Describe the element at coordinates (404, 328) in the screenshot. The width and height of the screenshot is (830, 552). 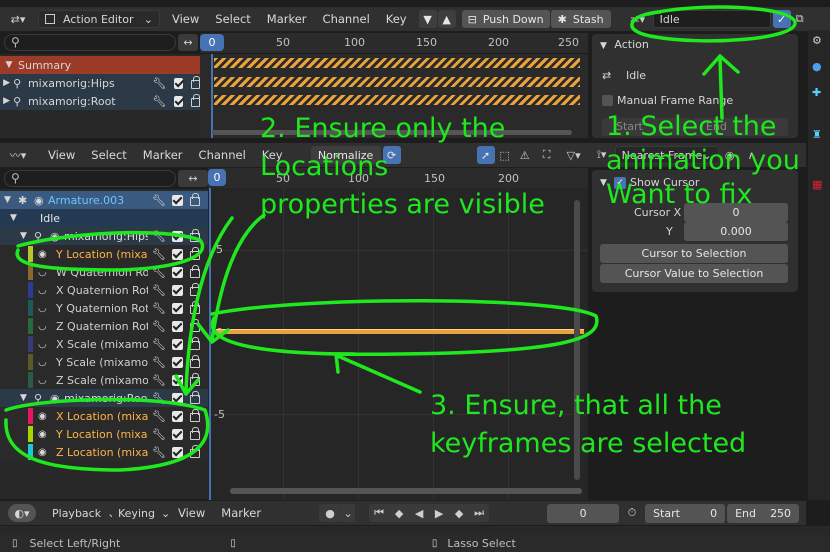
I see `annotation-circle-curves` at that location.